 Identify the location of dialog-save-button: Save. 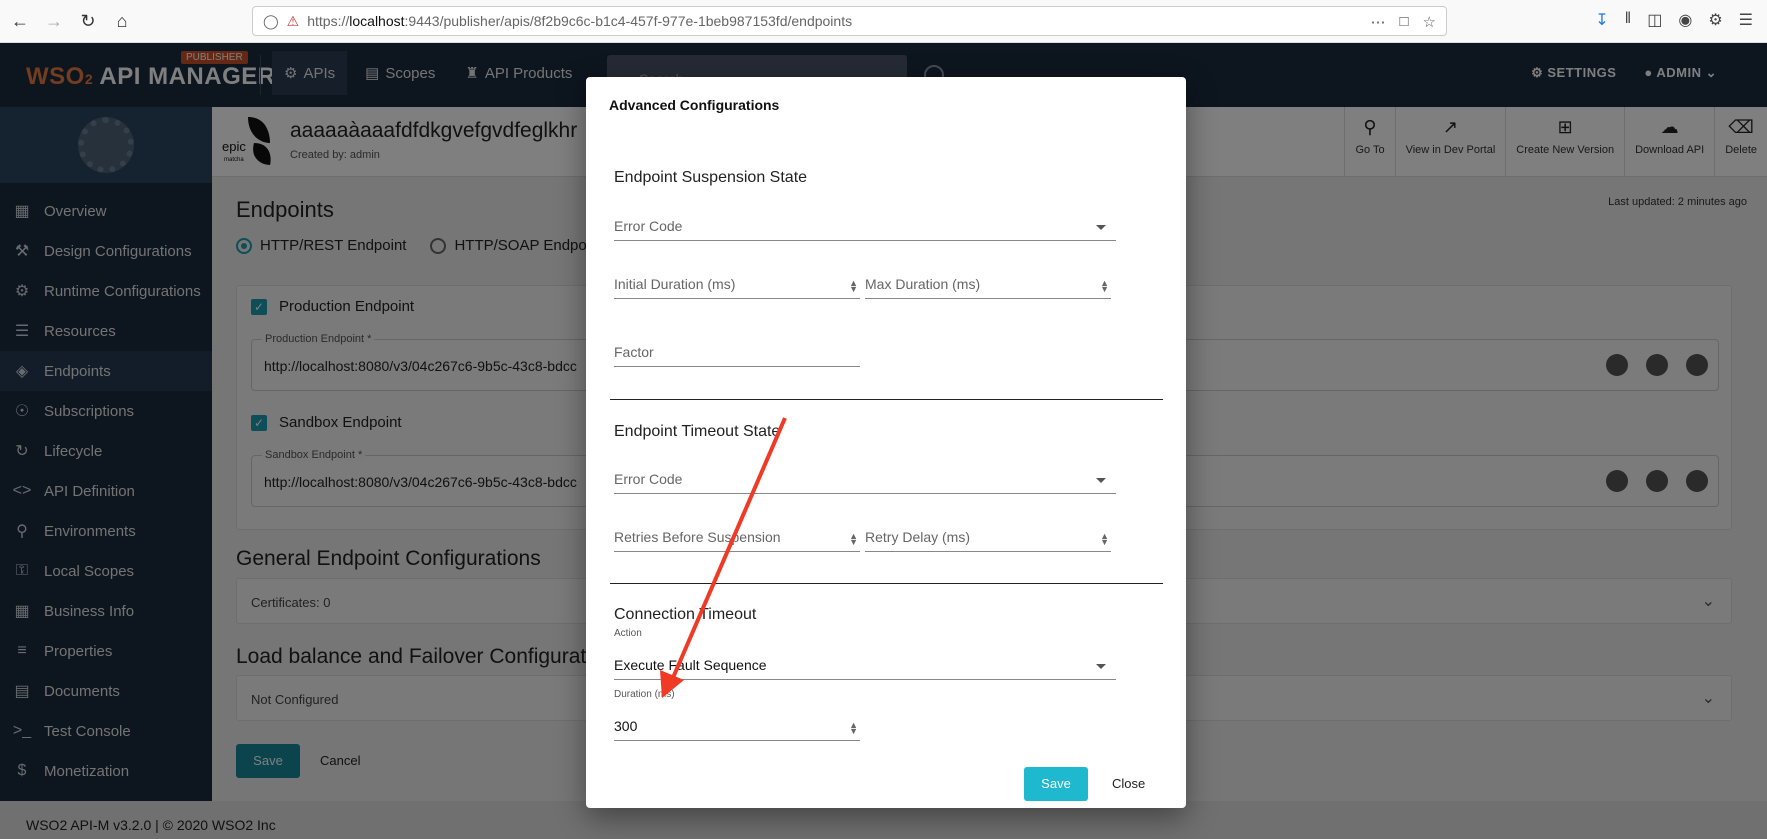
(1056, 784).